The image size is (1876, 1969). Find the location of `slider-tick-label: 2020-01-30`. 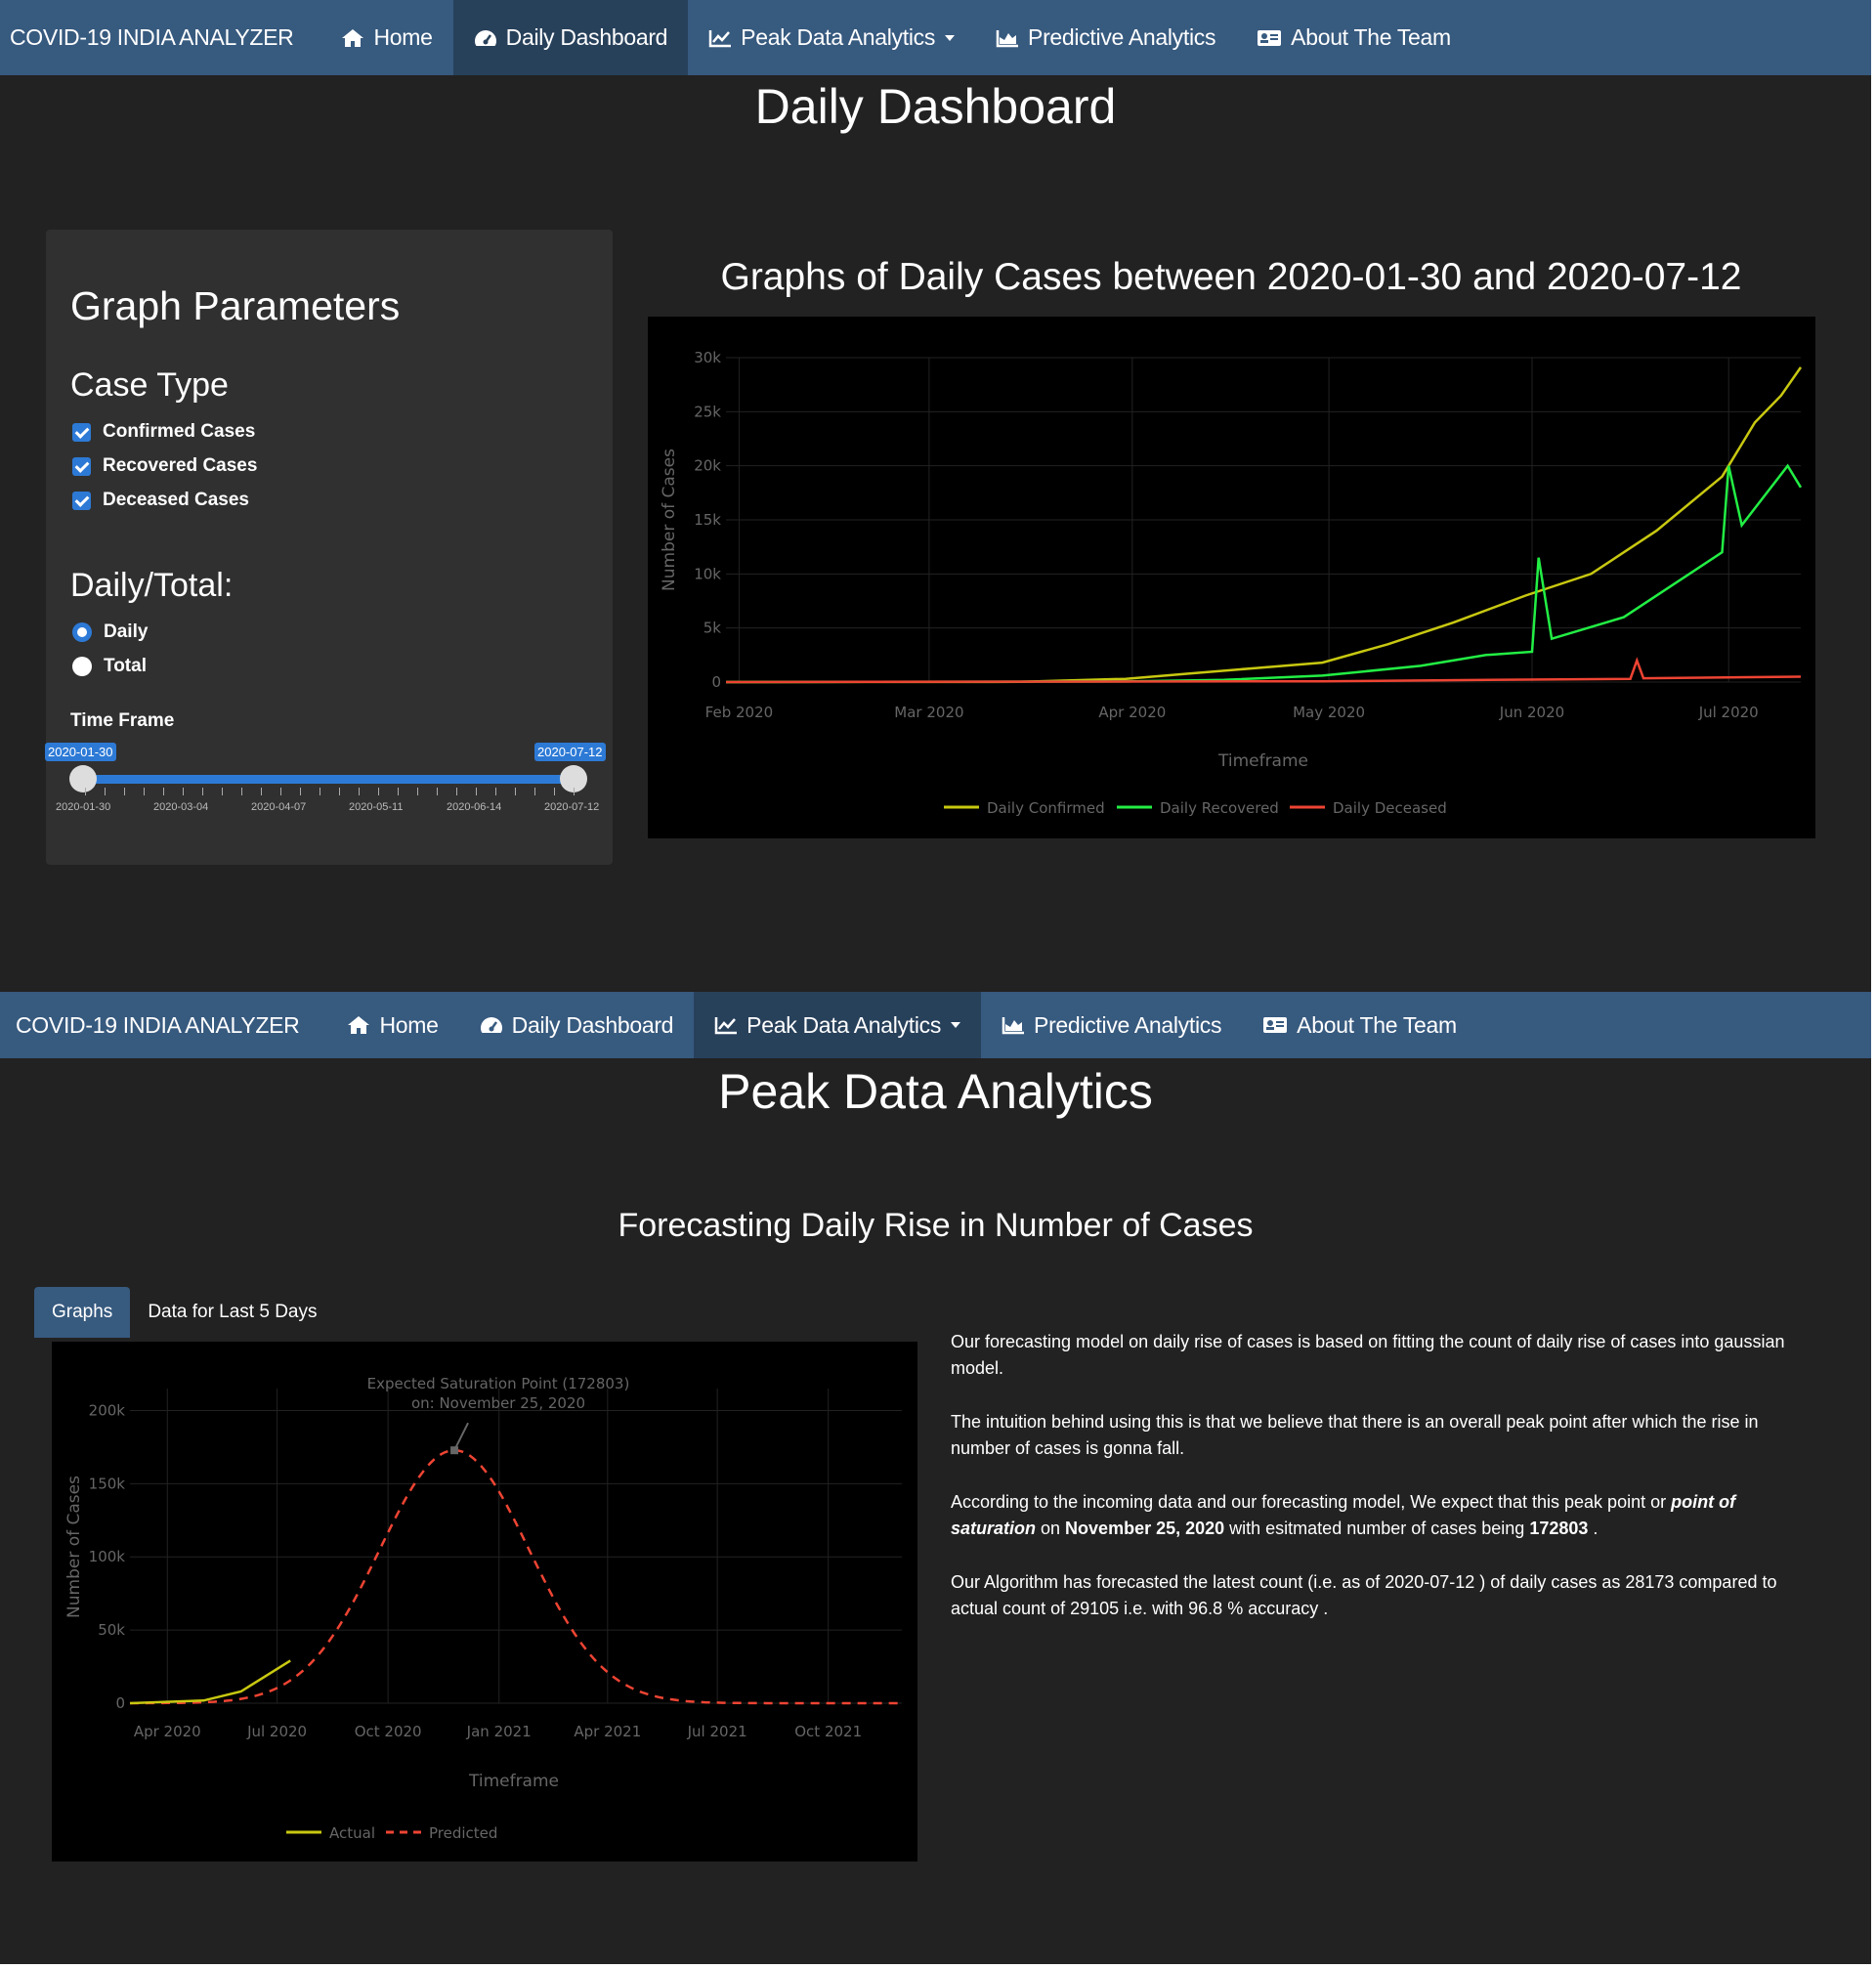

slider-tick-label: 2020-01-30 is located at coordinates (83, 807).